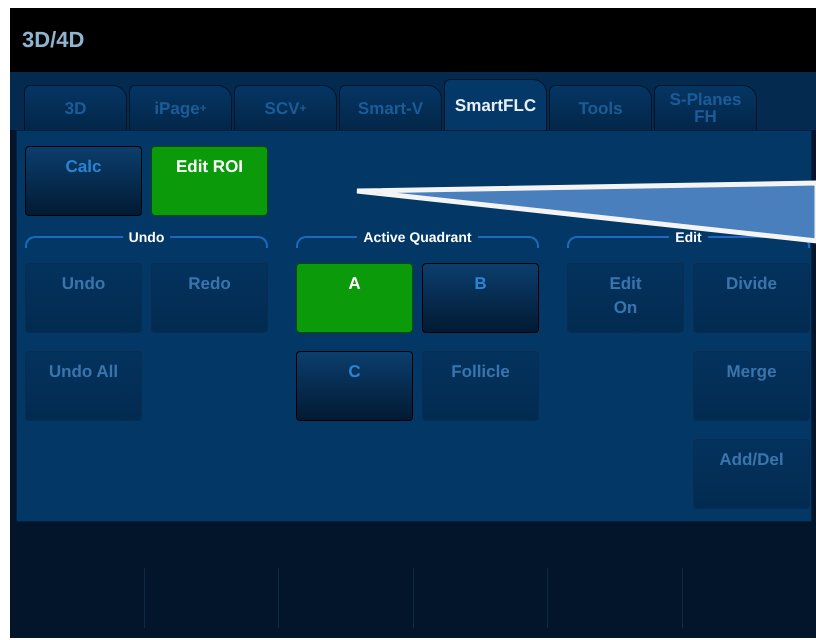 This screenshot has width=816, height=640. I want to click on tab: S-Planes FH, so click(705, 107).